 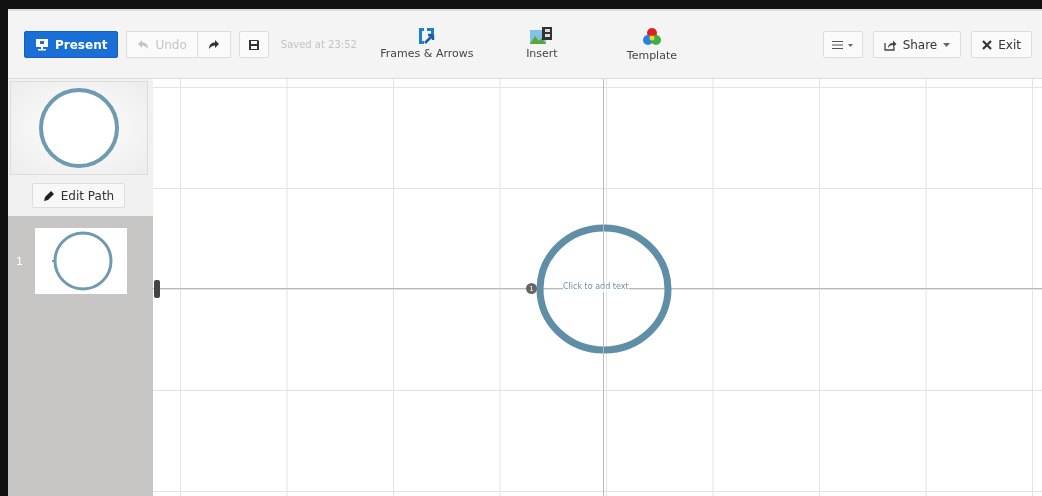 What do you see at coordinates (651, 37) in the screenshot?
I see `color-circles-icon` at bounding box center [651, 37].